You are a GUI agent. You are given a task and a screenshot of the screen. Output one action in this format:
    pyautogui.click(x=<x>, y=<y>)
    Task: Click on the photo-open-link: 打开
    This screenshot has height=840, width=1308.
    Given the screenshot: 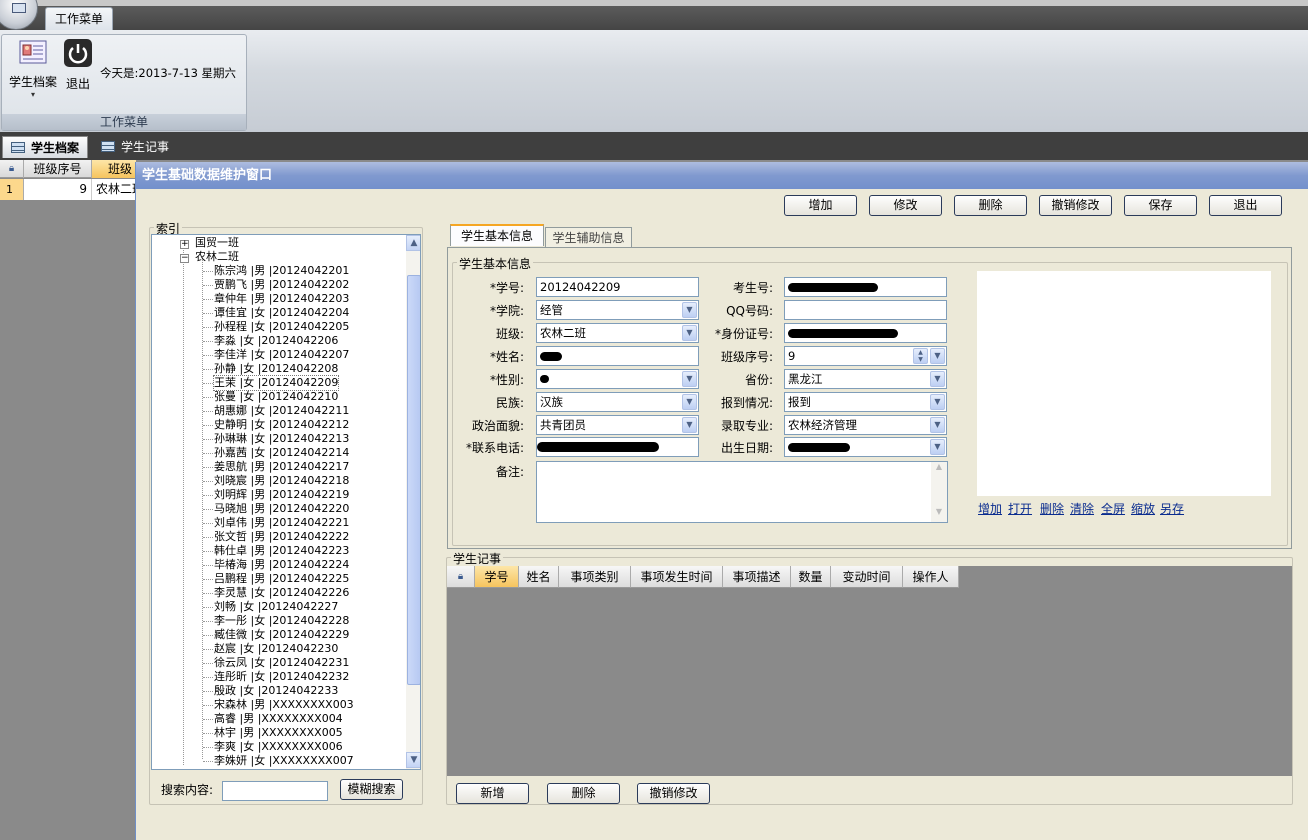 What is the action you would take?
    pyautogui.click(x=1020, y=508)
    